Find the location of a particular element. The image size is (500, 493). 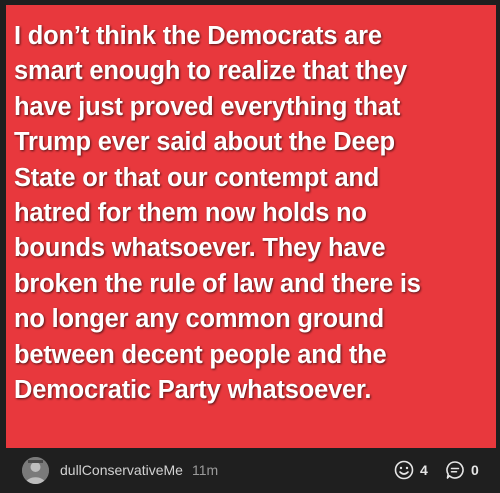

avatar is located at coordinates (35, 470).